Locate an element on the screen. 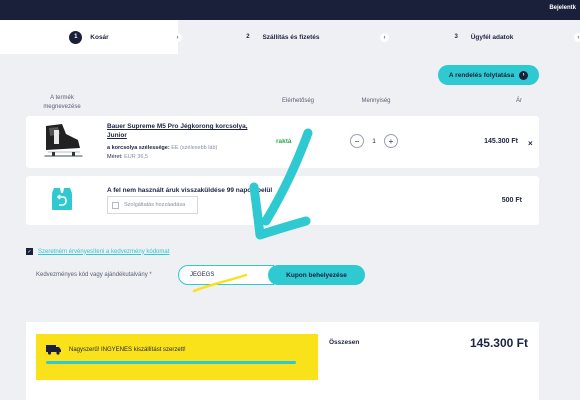  truck-icon is located at coordinates (53, 350).